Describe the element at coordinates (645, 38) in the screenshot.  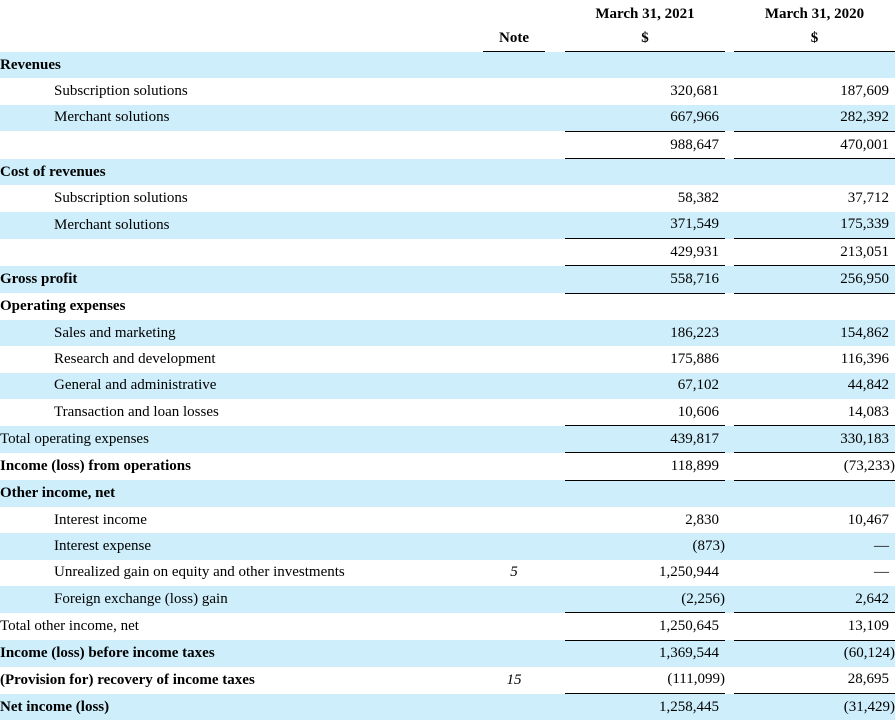
I see `currency-header-2021: $` at that location.